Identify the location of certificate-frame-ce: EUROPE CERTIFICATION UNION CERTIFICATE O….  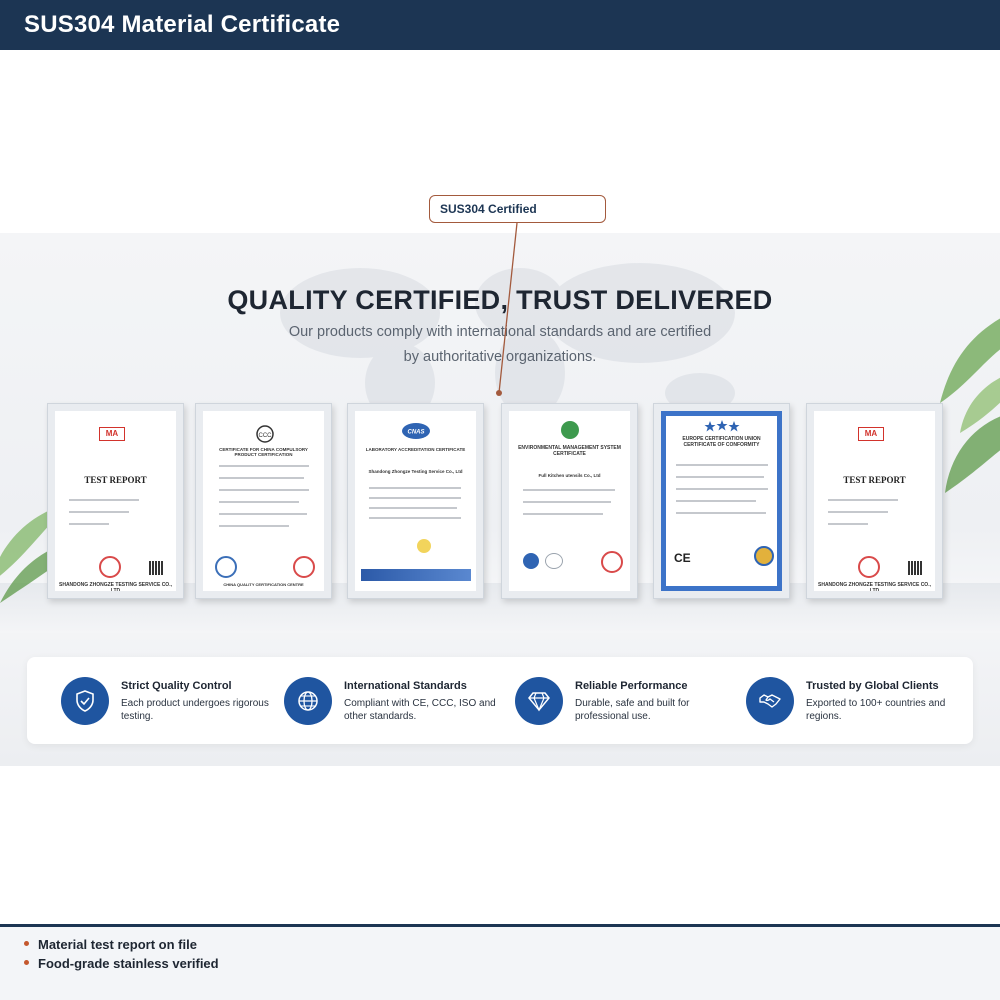
(721, 501).